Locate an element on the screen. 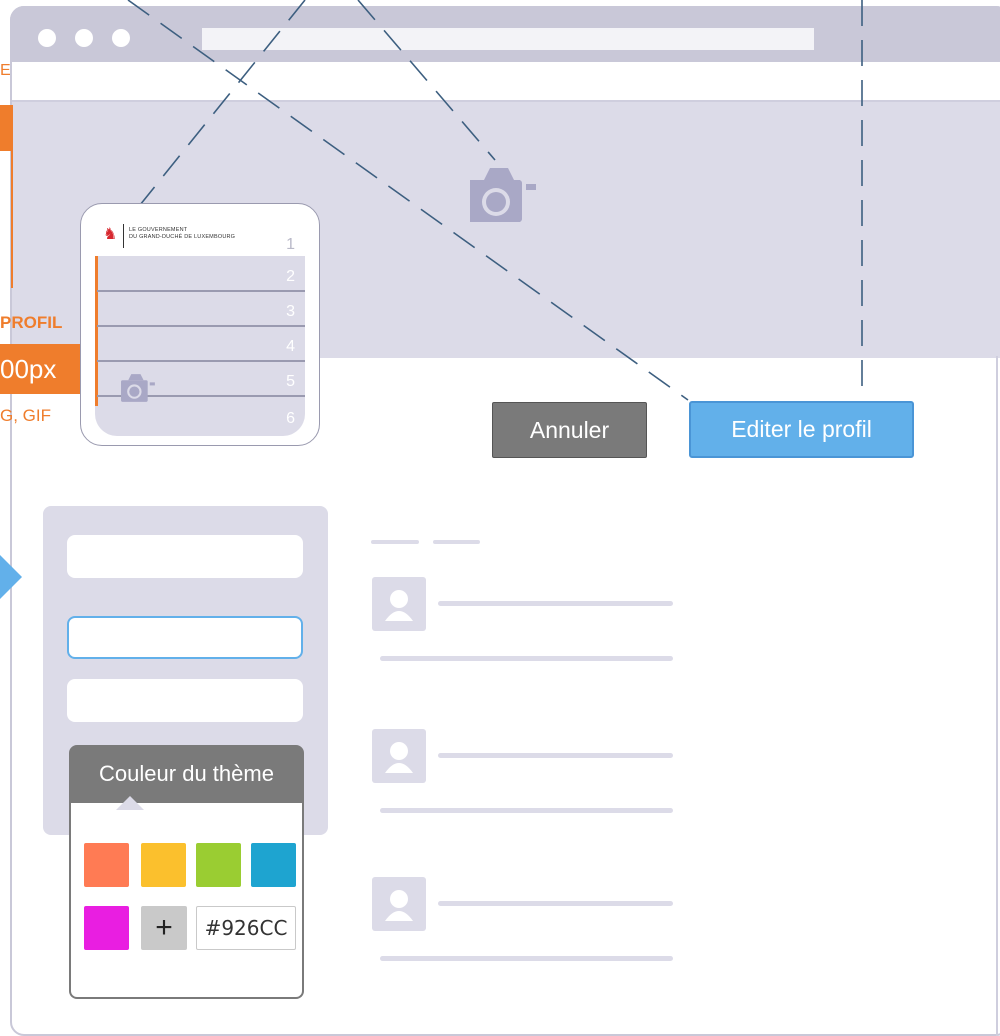 Image resolution: width=1000 pixels, height=1036 pixels. bio-field is located at coordinates (185, 637).